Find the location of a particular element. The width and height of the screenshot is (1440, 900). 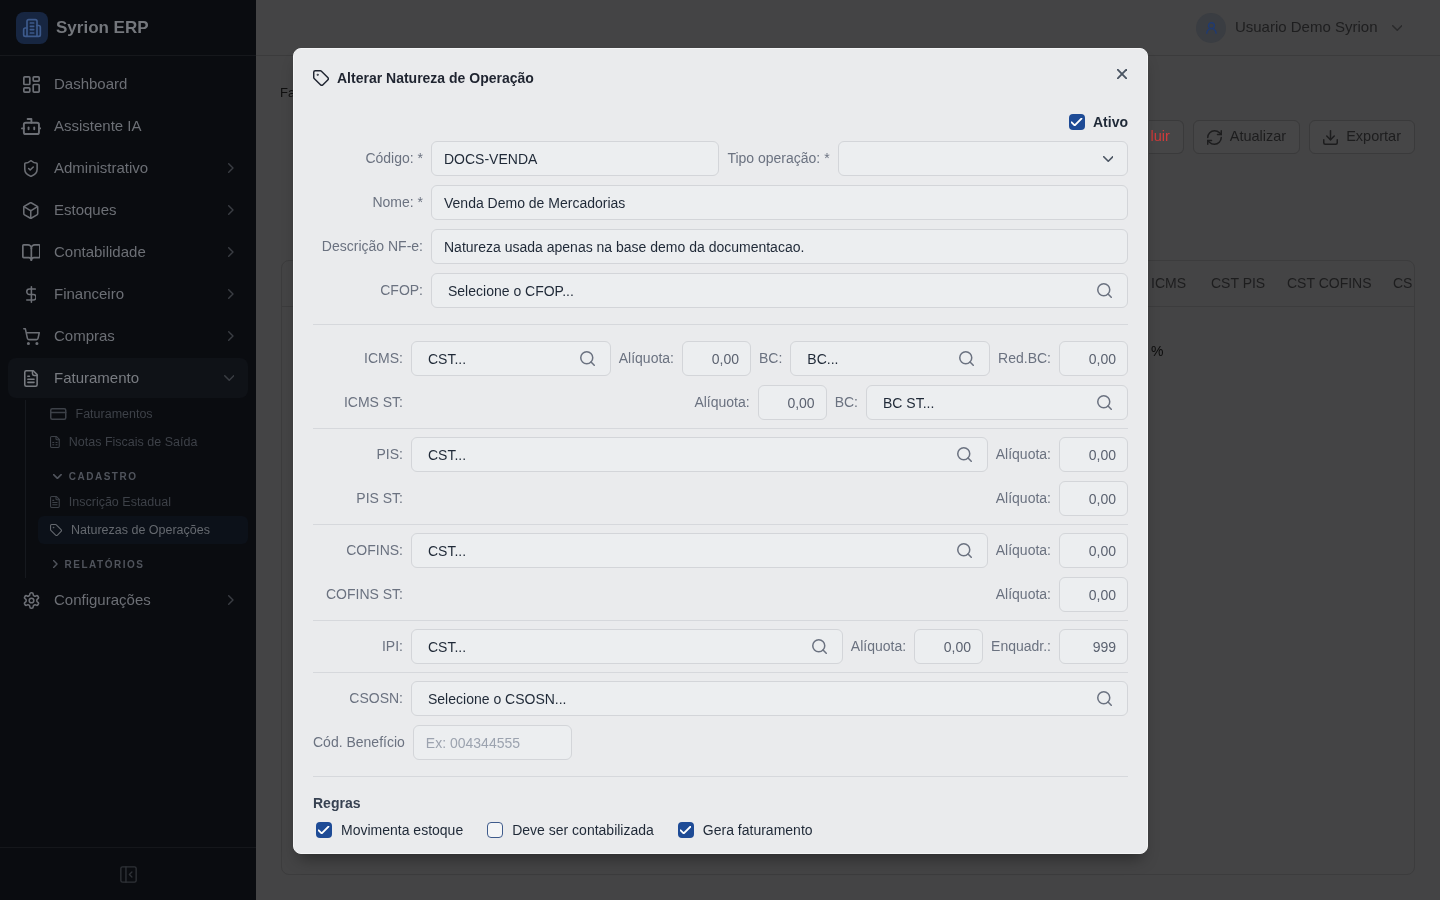

settings-icon is located at coordinates (31, 600).